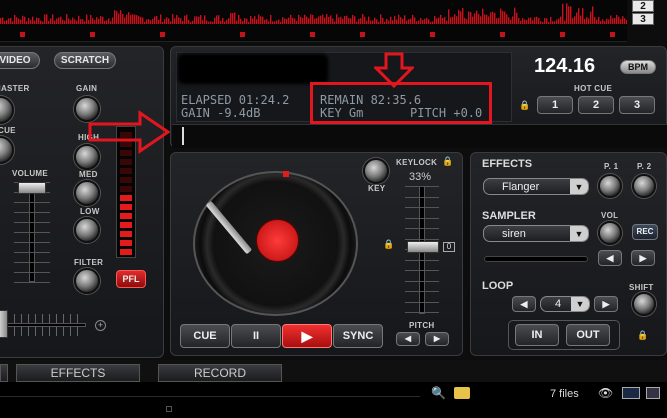 The width and height of the screenshot is (667, 418). I want to click on pitch-down-button: ◀, so click(408, 339).